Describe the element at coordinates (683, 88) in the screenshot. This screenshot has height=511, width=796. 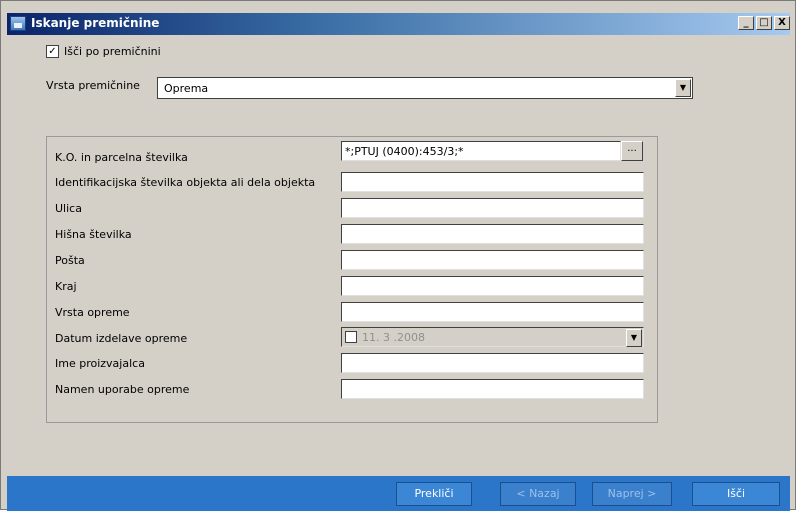
I see `chevron-down-icon: ▼` at that location.